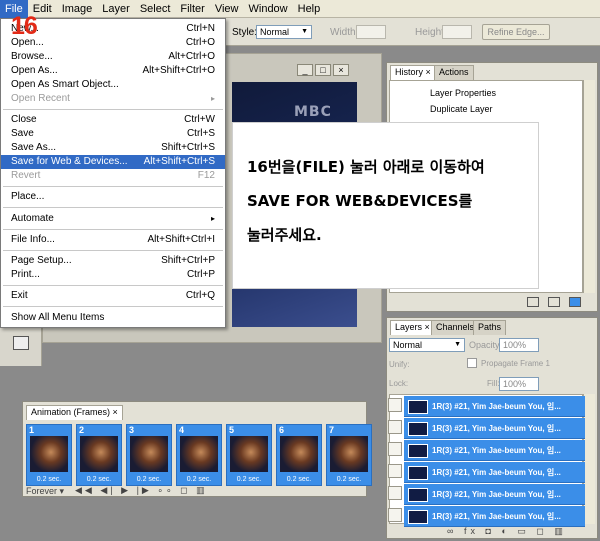  I want to click on animation-frame: 7 0.2 sec., so click(349, 455).